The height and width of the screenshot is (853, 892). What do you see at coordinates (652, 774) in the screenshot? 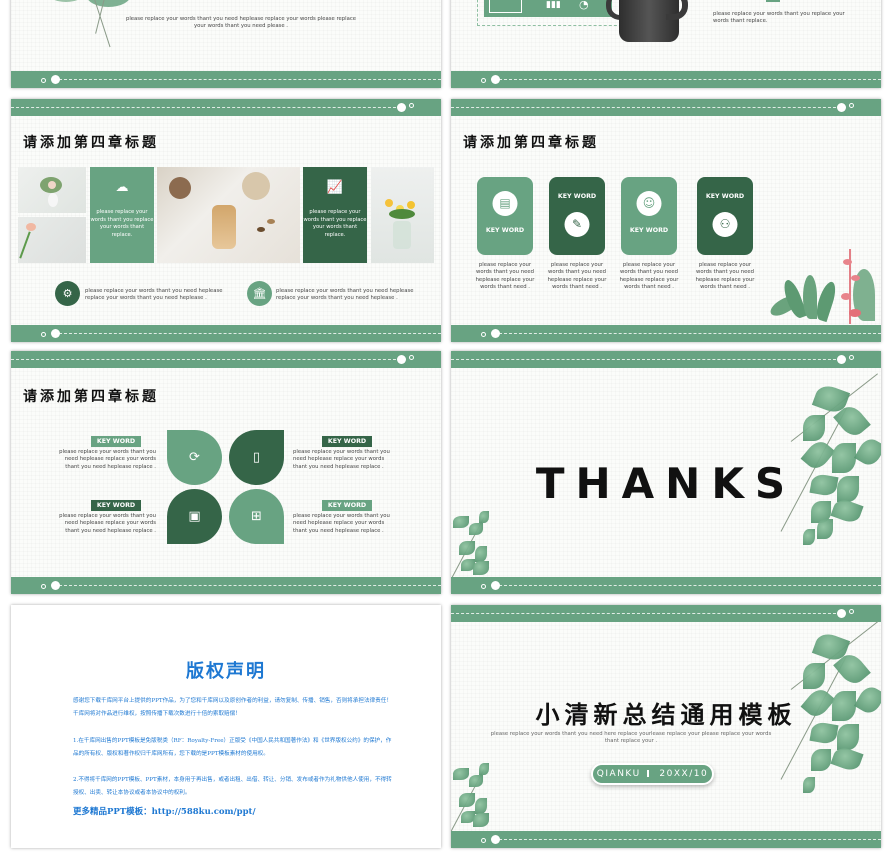
I see `author-date-badge: QIANKU 20XX/10` at bounding box center [652, 774].